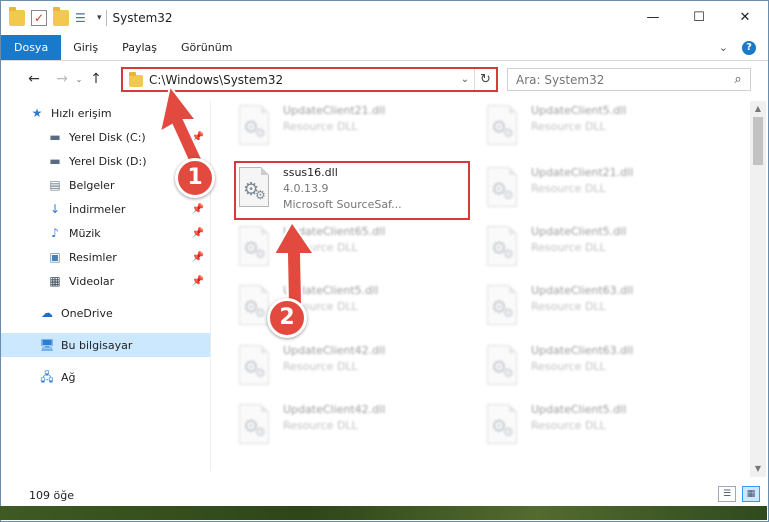  What do you see at coordinates (287, 318) in the screenshot?
I see `step-2-badge: 2` at bounding box center [287, 318].